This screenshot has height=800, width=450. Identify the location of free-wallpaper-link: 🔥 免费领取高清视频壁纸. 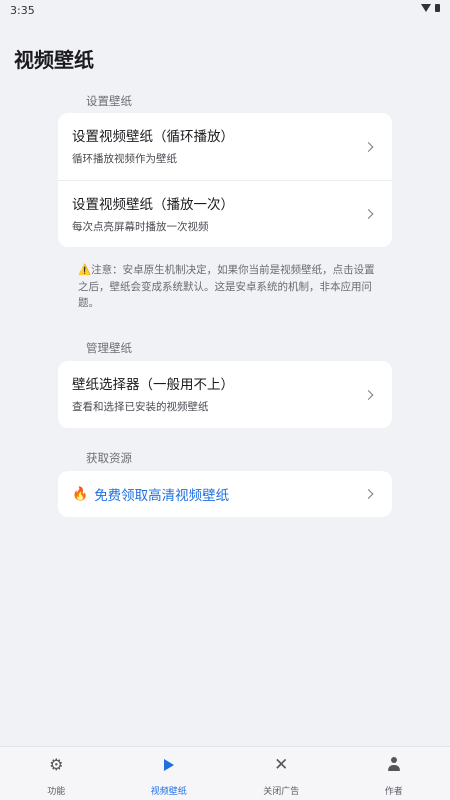
(225, 494).